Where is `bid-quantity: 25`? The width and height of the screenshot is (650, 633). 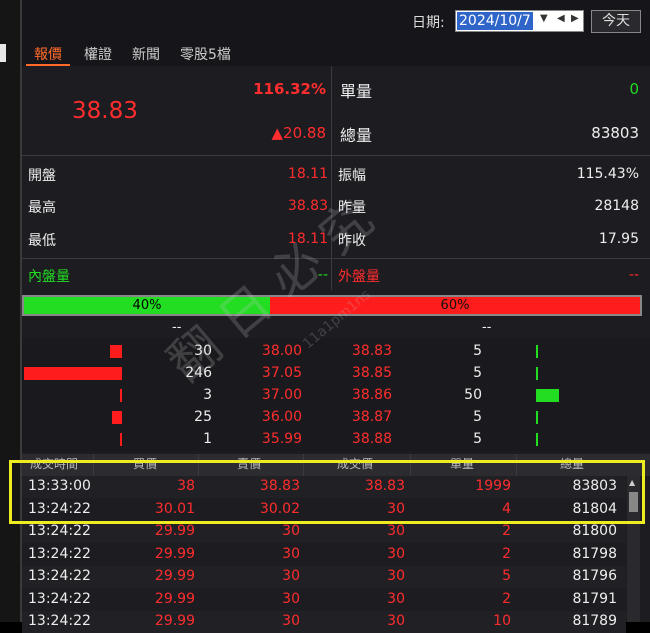
bid-quantity: 25 is located at coordinates (203, 417).